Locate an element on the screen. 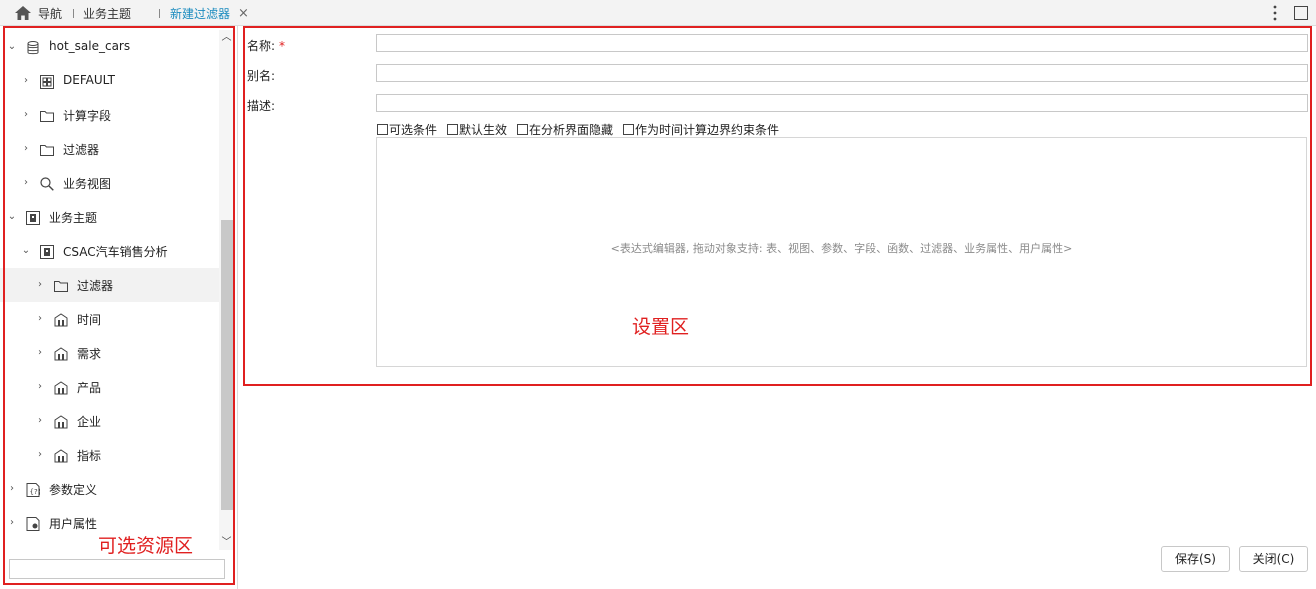 This screenshot has height=589, width=1316. annotation-label-right: 设置区 is located at coordinates (661, 327).